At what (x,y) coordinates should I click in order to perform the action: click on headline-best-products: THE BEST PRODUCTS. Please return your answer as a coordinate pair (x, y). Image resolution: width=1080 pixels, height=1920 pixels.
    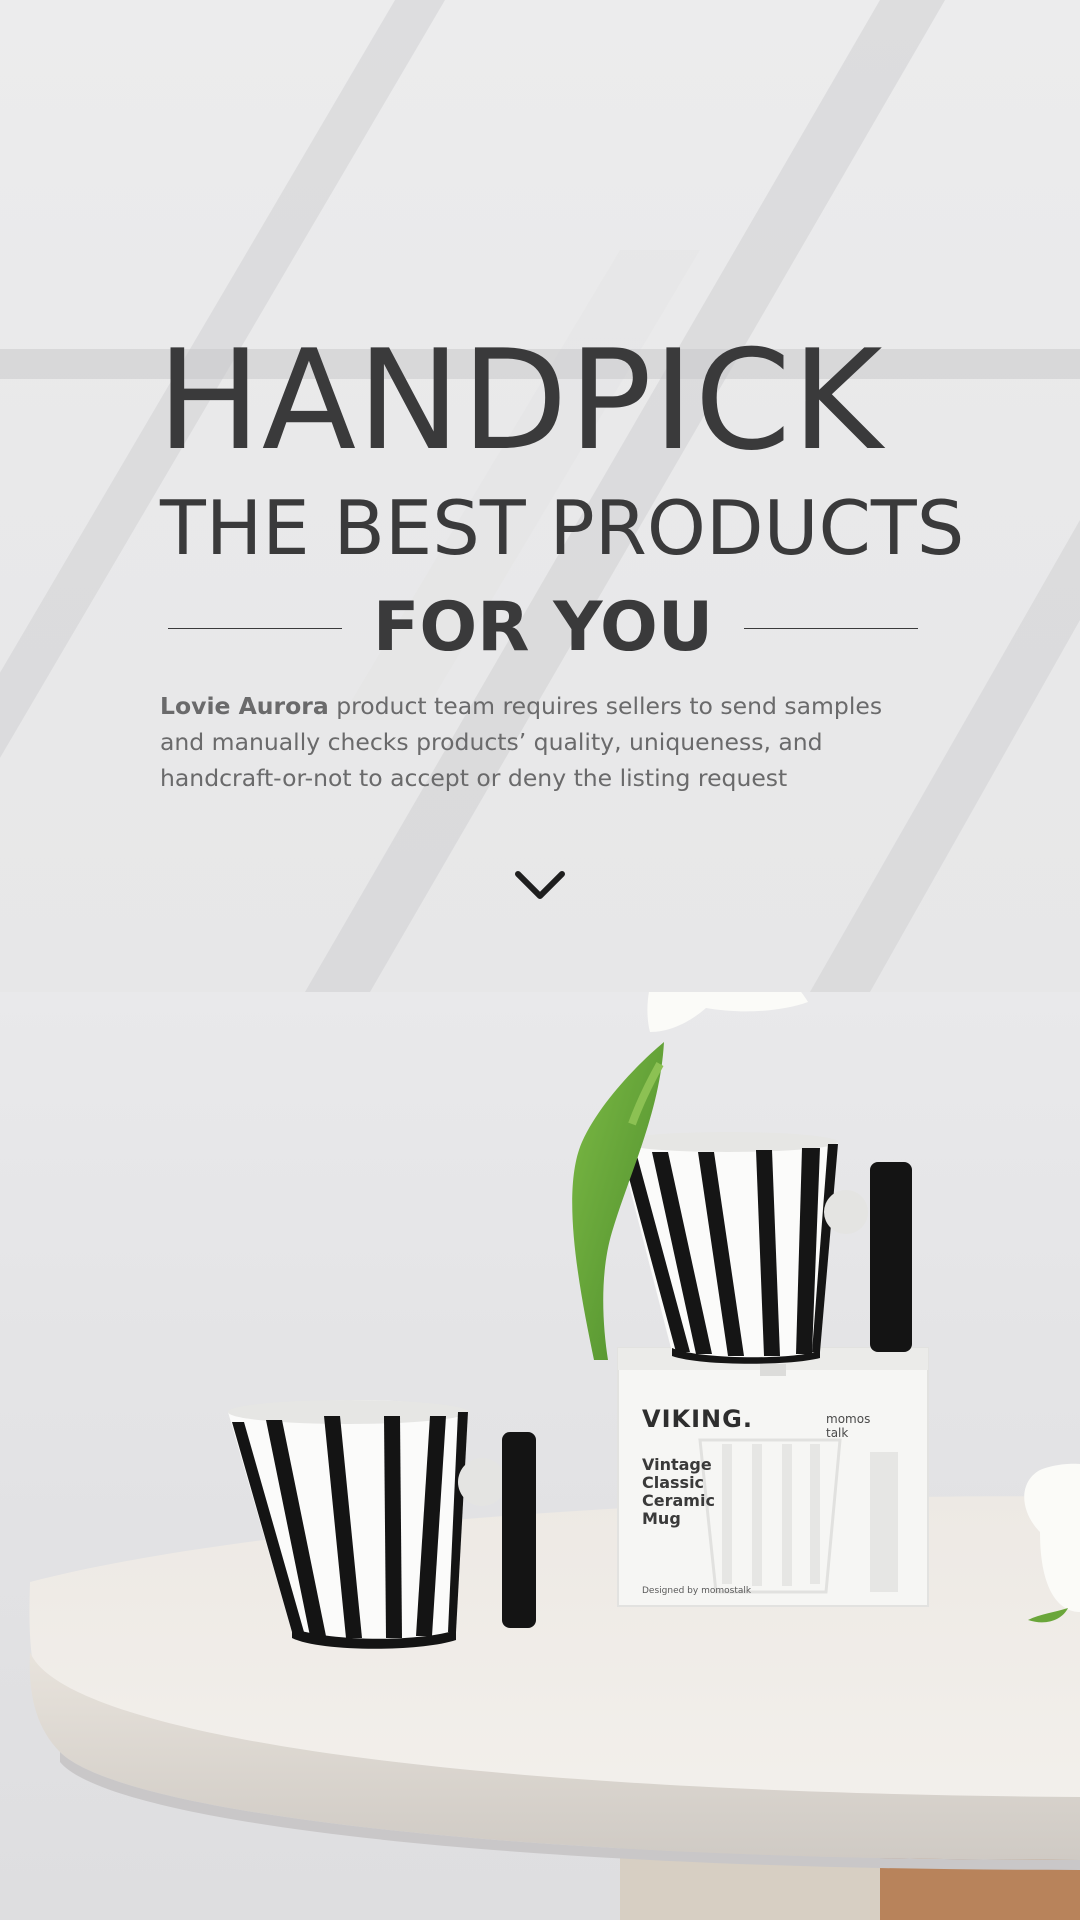
    Looking at the image, I should click on (562, 528).